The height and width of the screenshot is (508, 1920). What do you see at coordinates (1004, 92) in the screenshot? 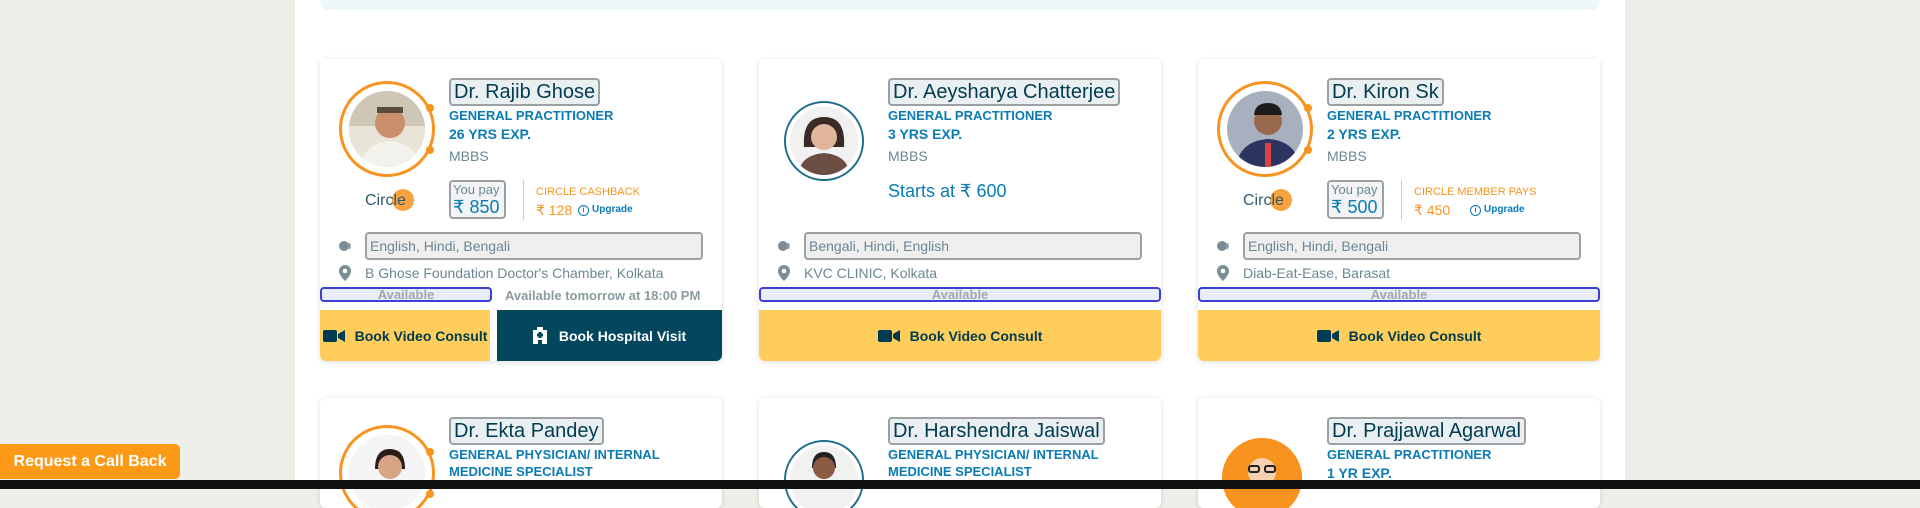
I see `doctor-name: Dr. Aeysharya Chatterjee` at bounding box center [1004, 92].